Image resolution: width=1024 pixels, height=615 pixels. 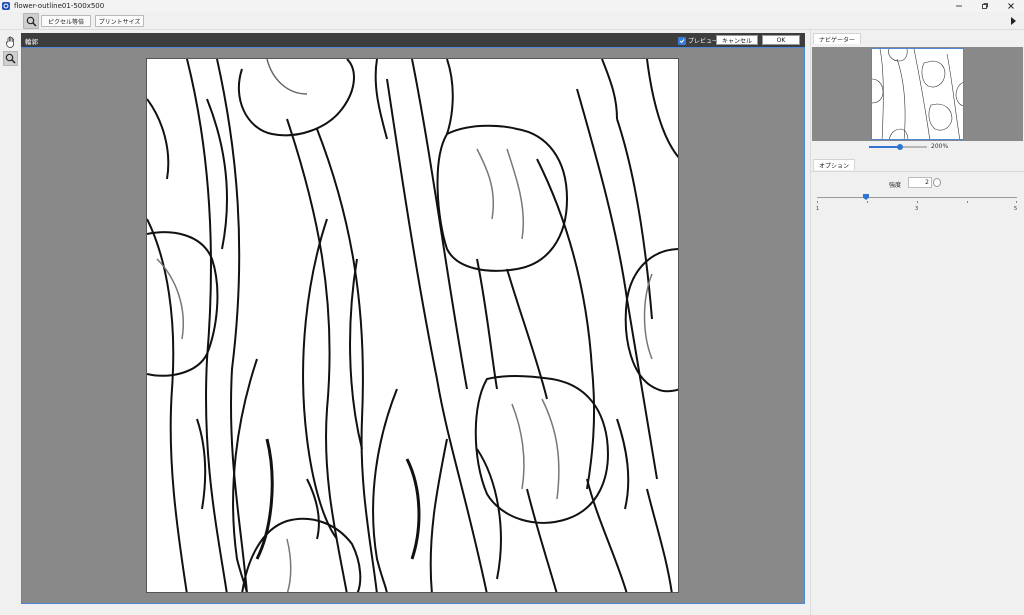 What do you see at coordinates (703, 41) in the screenshot?
I see `preview-label: プレビュー` at bounding box center [703, 41].